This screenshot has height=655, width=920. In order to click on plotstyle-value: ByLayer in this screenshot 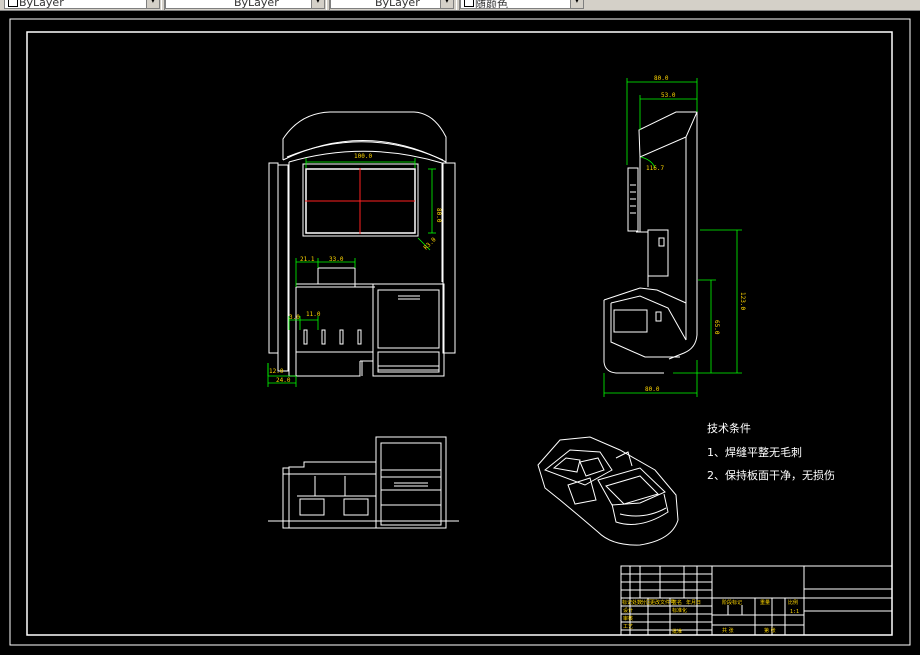, I will do `click(397, 4)`.